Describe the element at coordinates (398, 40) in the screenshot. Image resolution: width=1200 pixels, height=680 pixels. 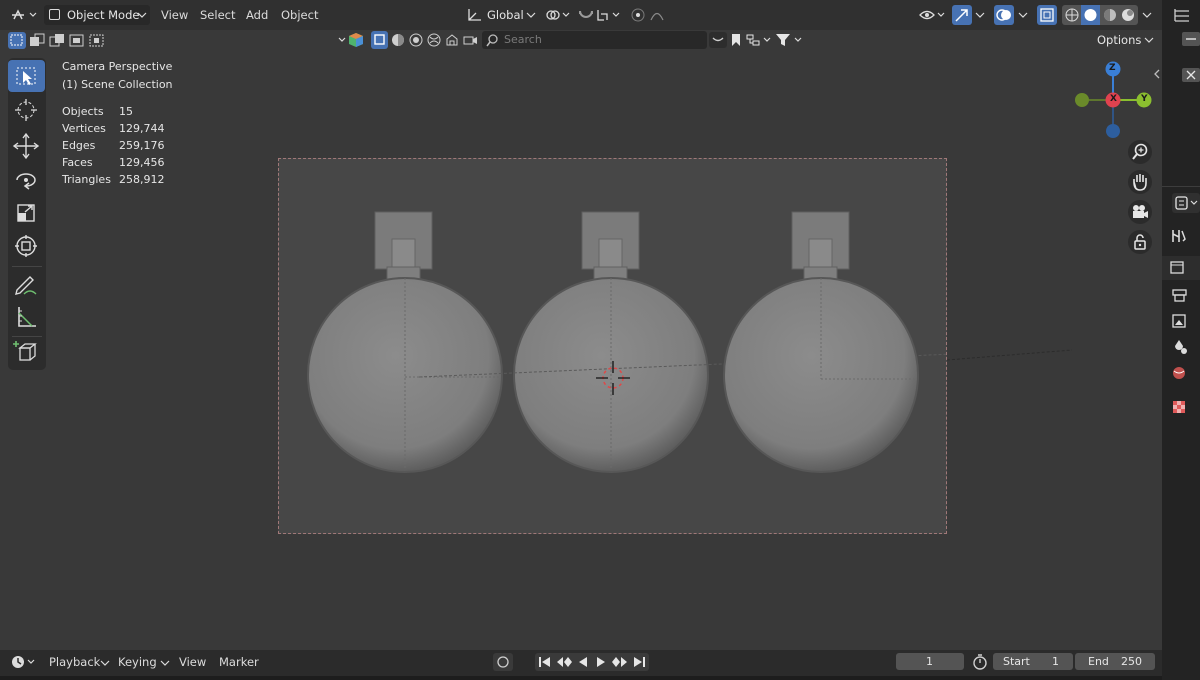
I see `mesh-sphere-icon` at that location.